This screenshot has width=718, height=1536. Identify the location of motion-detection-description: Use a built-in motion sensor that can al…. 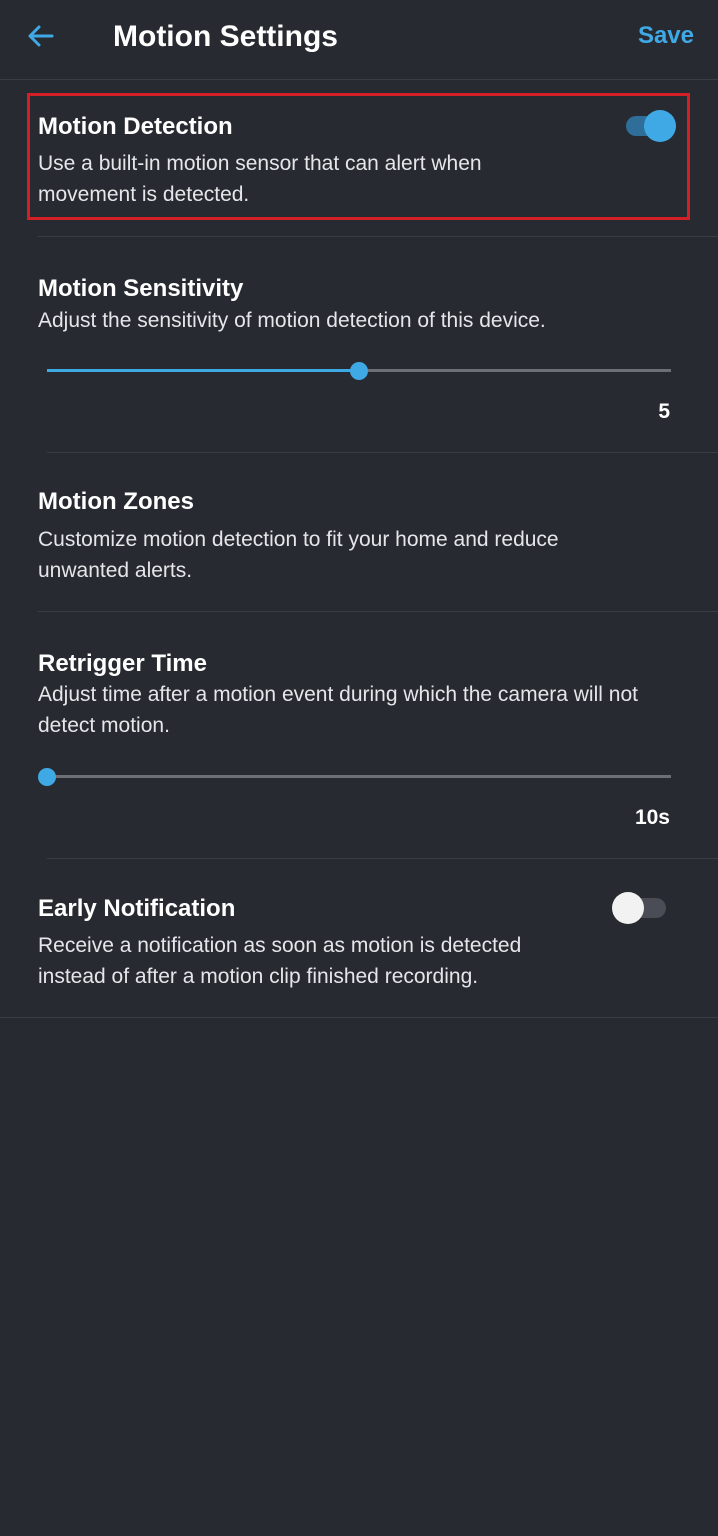
(260, 179).